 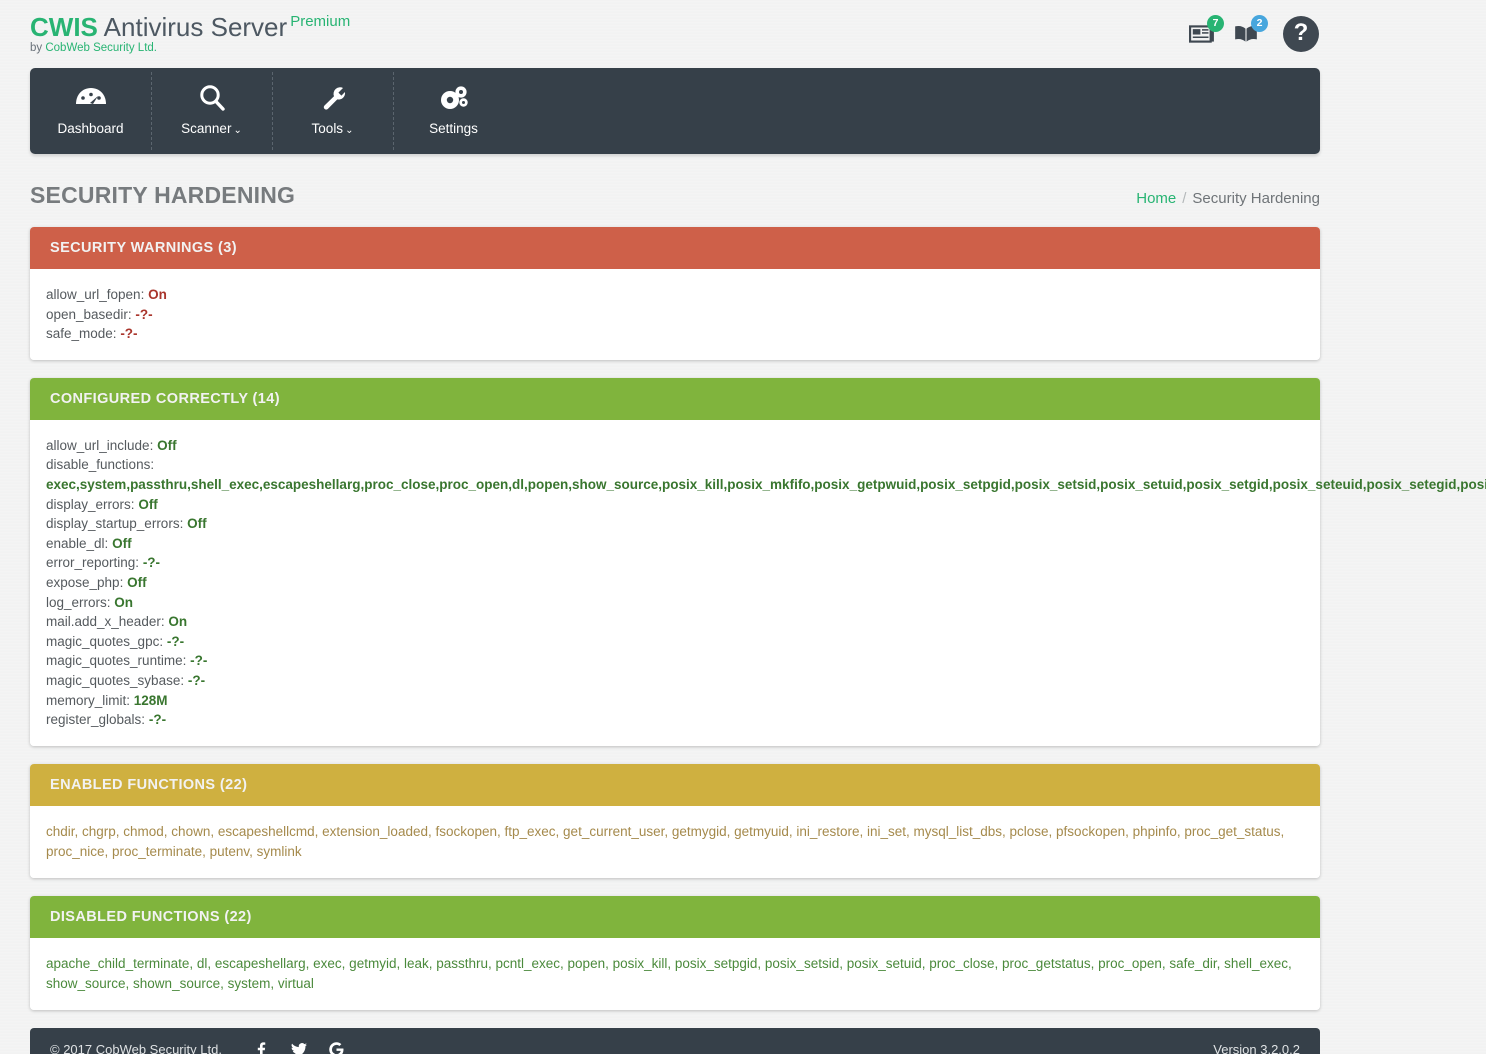 I want to click on brand-title: CWIS Antivirus Server Premium, so click(x=190, y=27).